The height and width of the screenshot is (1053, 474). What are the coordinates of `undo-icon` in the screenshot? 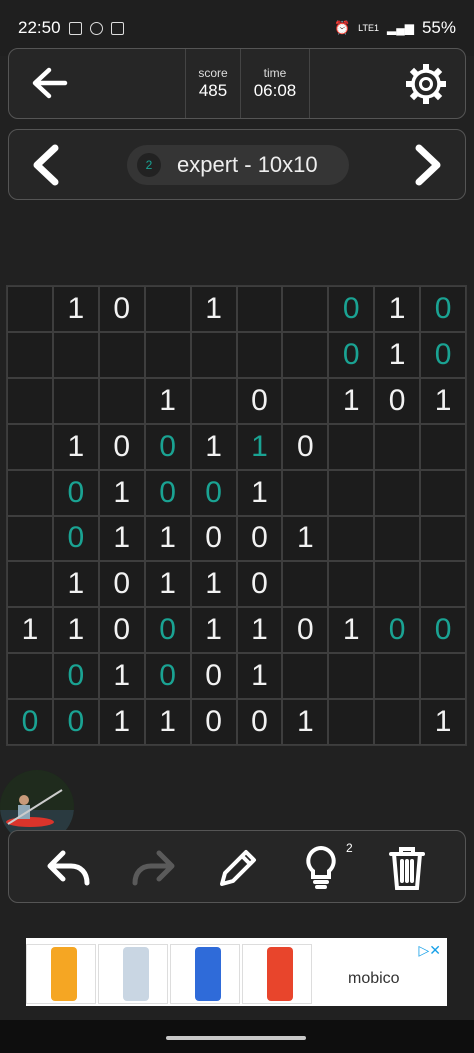 It's located at (69, 868).